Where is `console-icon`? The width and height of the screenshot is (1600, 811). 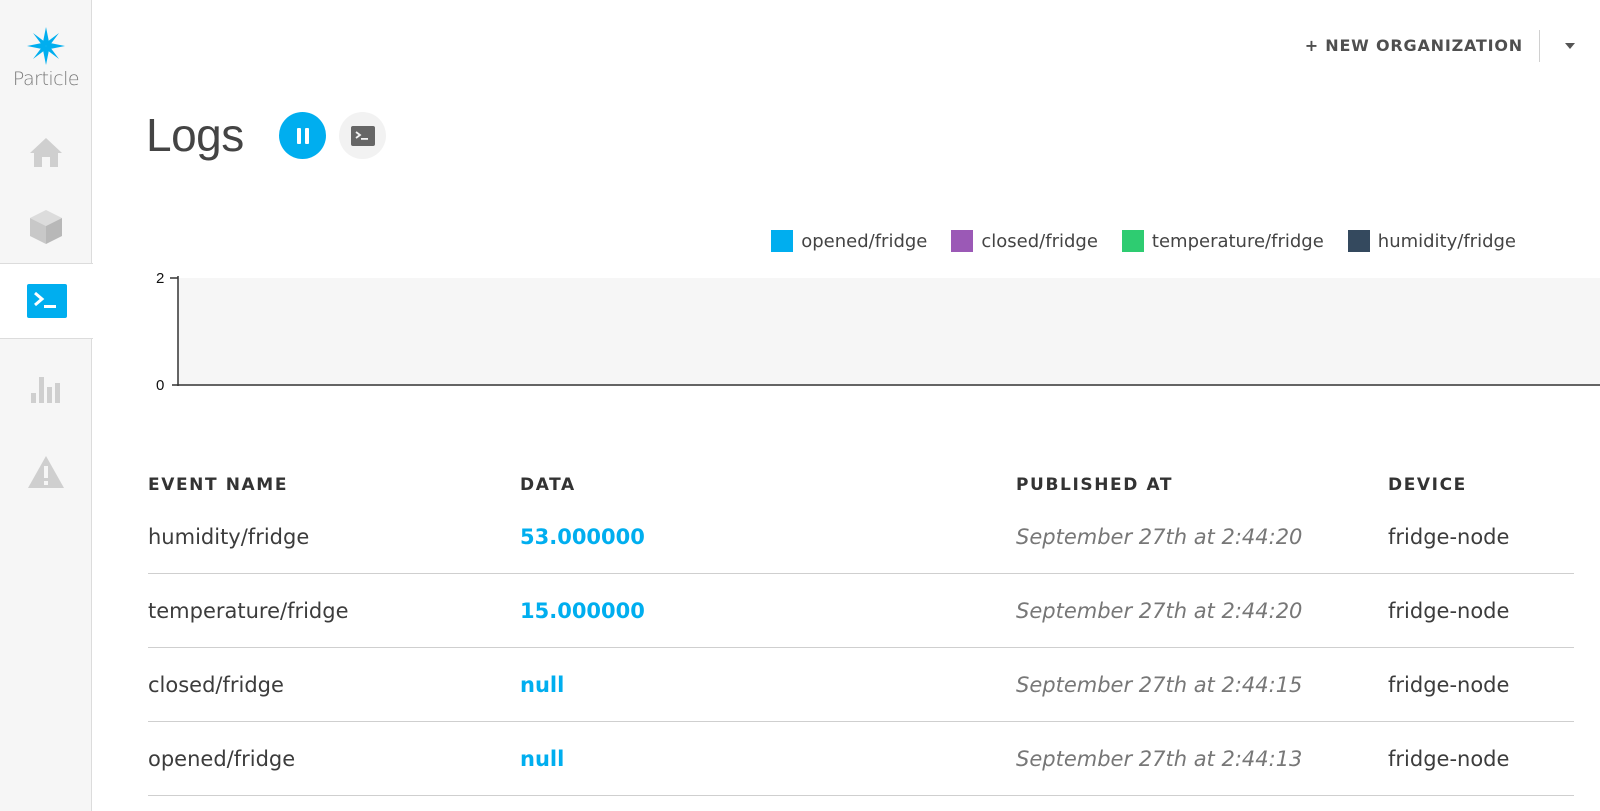
console-icon is located at coordinates (46, 301).